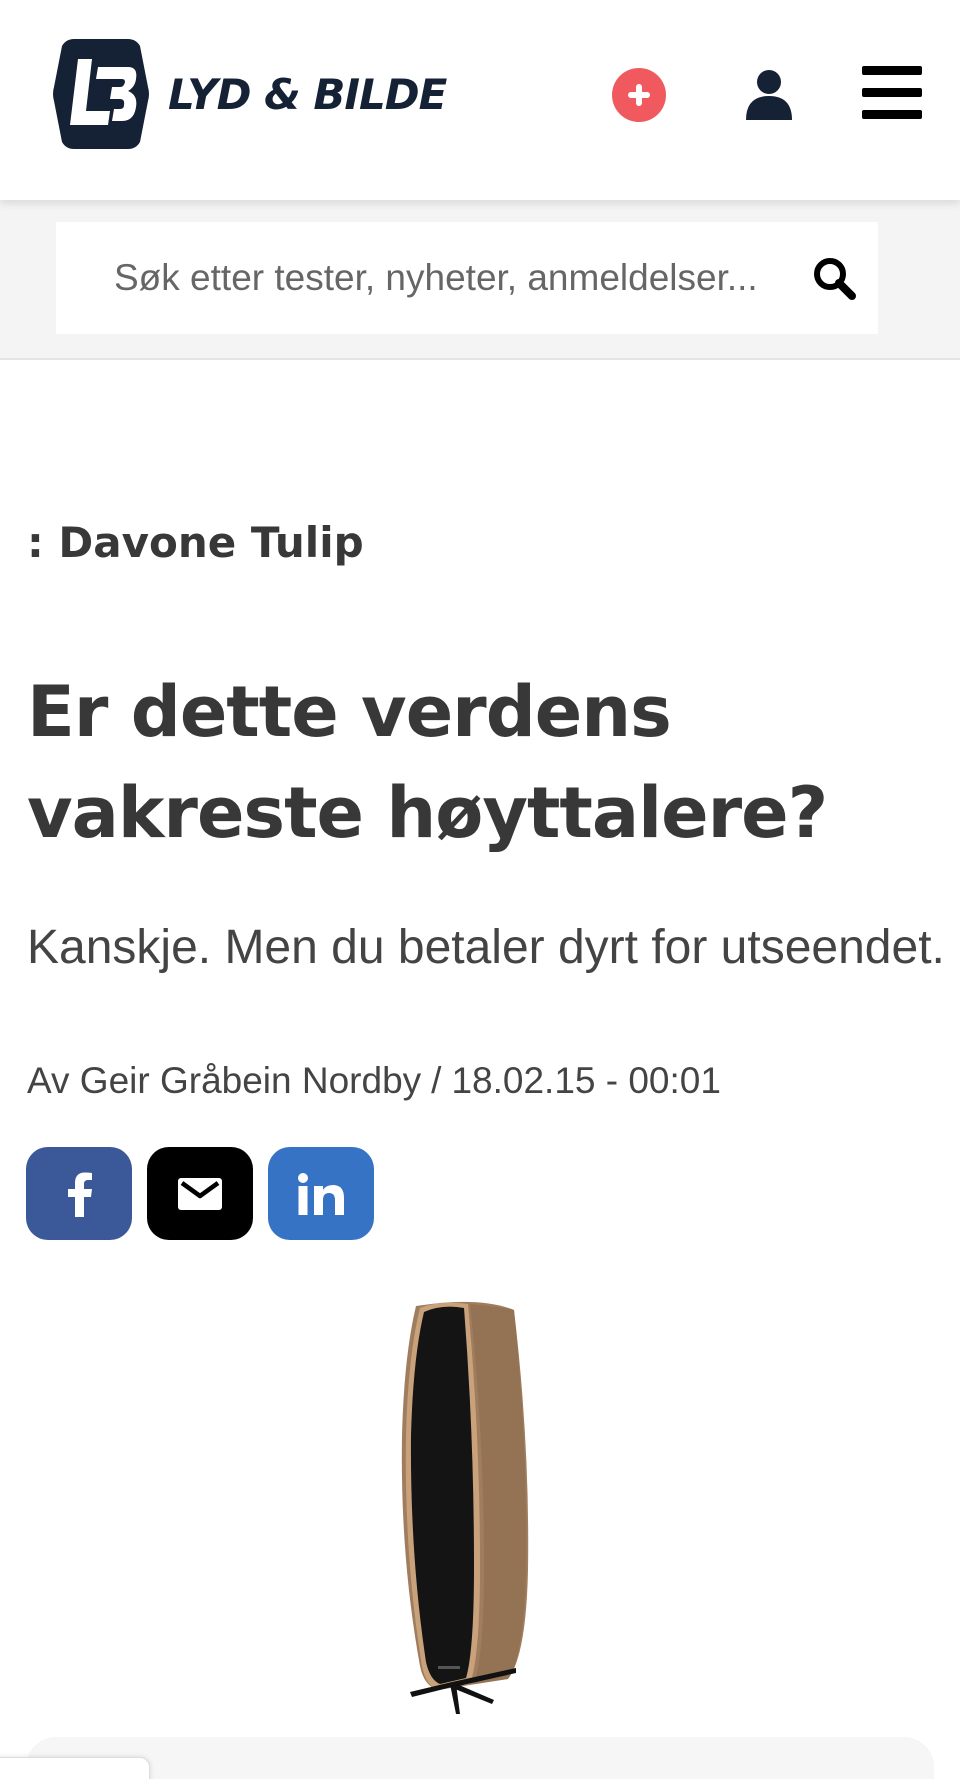 The width and height of the screenshot is (960, 1779). Describe the element at coordinates (769, 94) in the screenshot. I see `user-icon` at that location.